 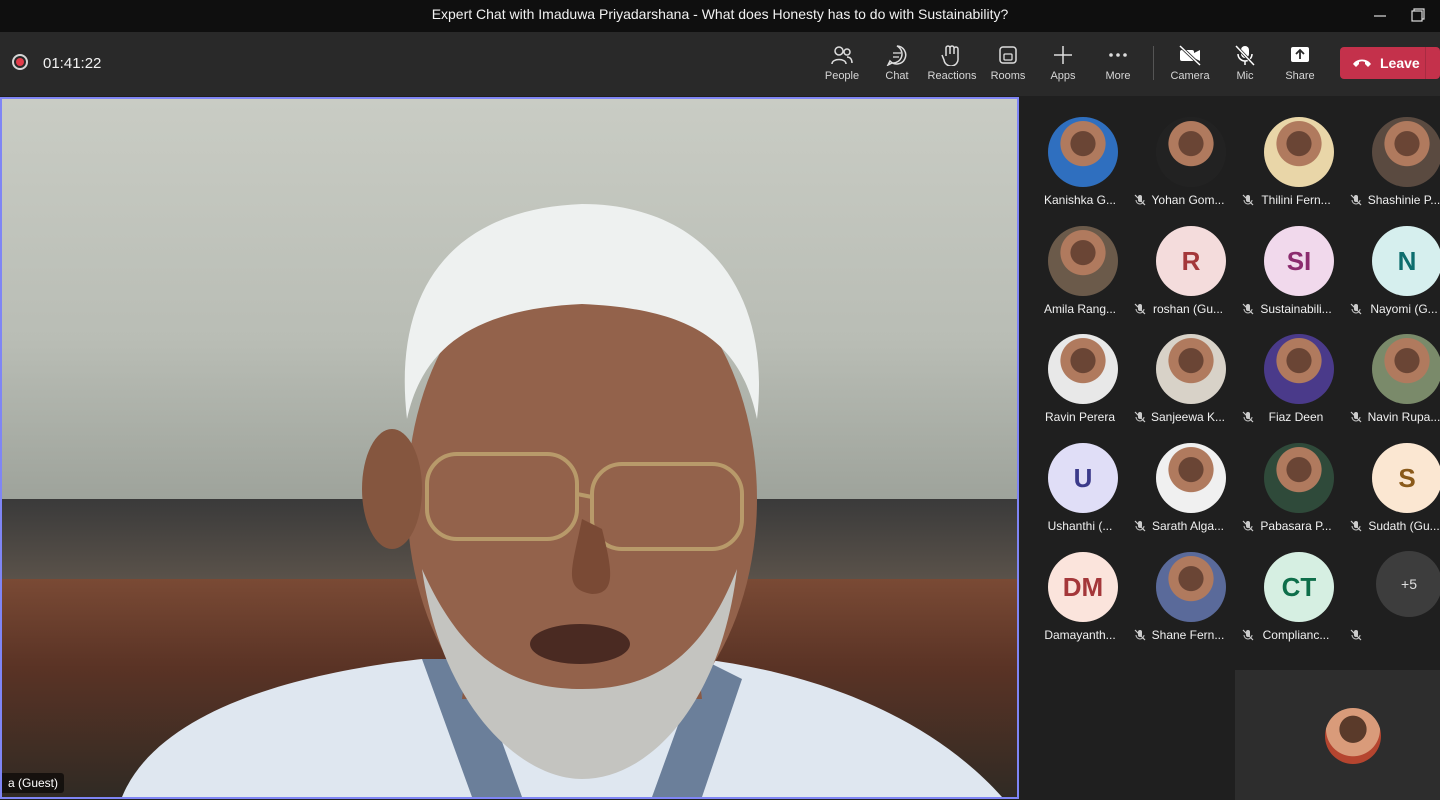 I want to click on more-icon, so click(x=1118, y=55).